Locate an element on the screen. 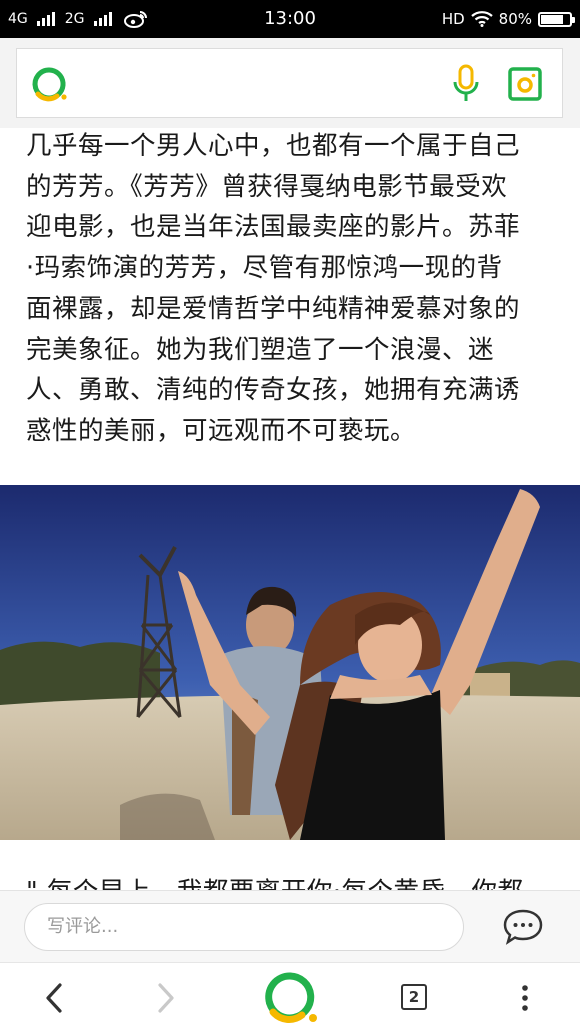  app-logo-icon is located at coordinates (49, 84).